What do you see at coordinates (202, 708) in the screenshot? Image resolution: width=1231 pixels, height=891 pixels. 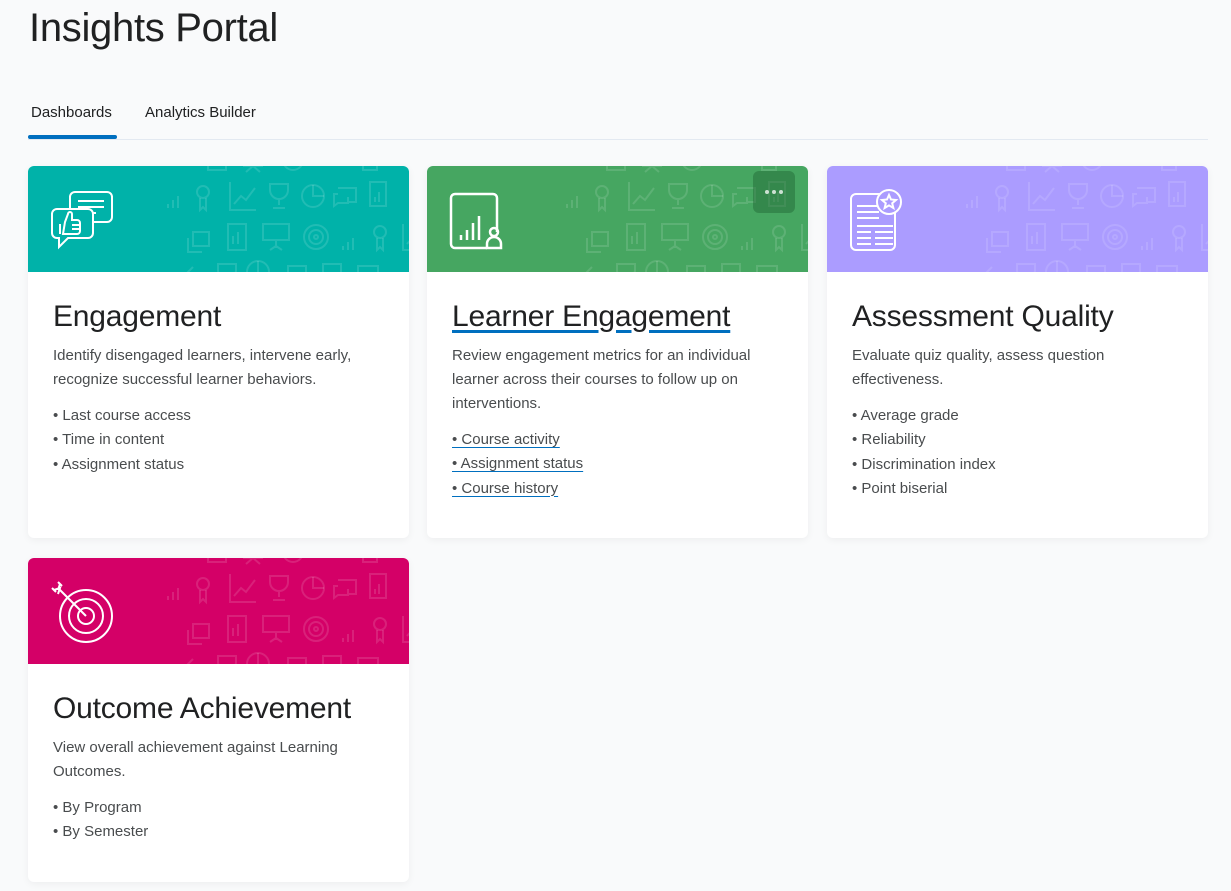 I see `card-title: Outcome Achievement` at bounding box center [202, 708].